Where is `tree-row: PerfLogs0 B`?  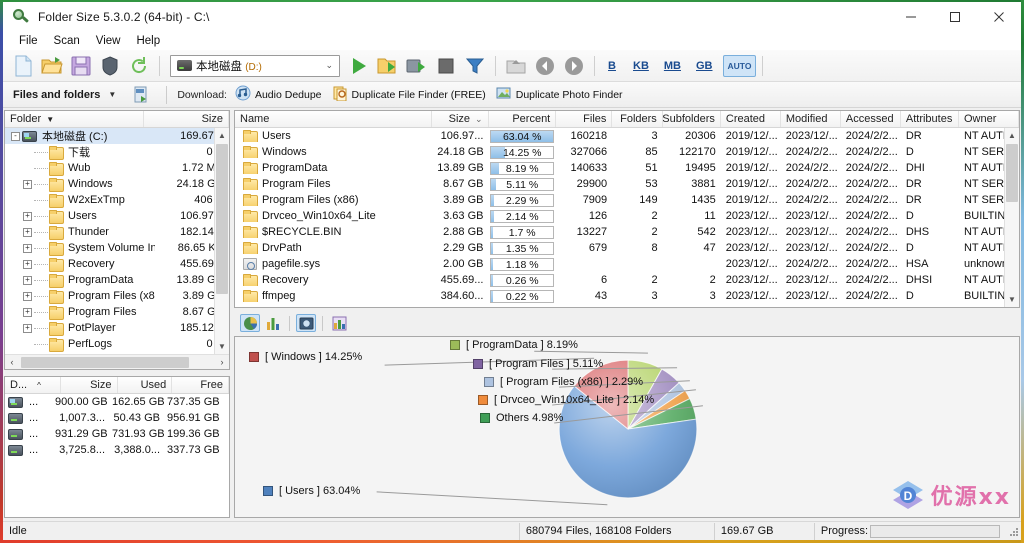
tree-row: PerfLogs0 B is located at coordinates (117, 344).